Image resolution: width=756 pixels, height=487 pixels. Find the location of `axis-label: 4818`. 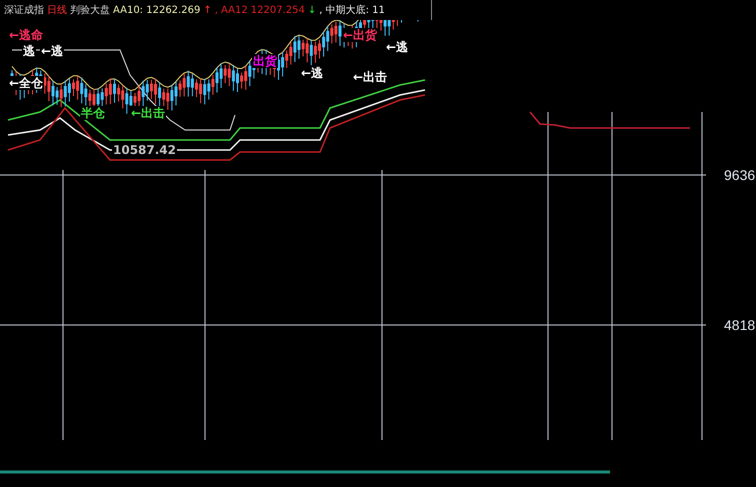

axis-label: 4818 is located at coordinates (740, 325).